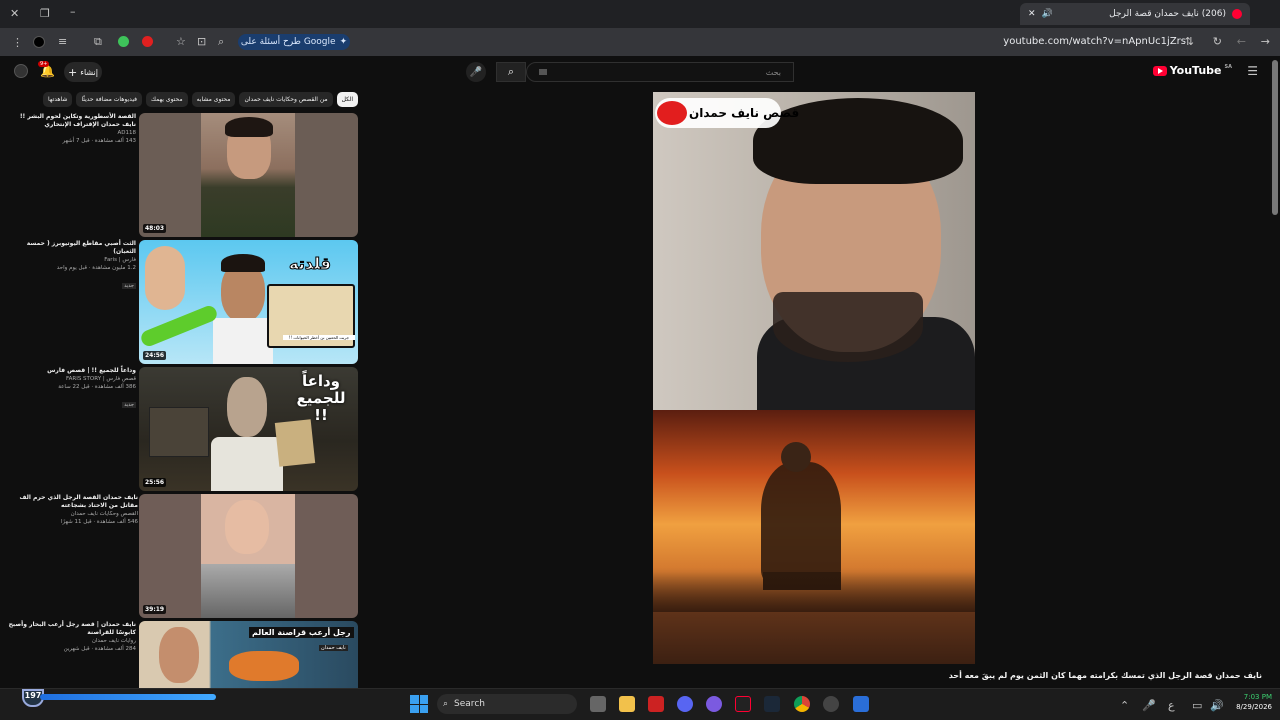 The height and width of the screenshot is (720, 1280). What do you see at coordinates (248, 429) in the screenshot?
I see `video-thumbnail: وداعاً للجميع !! 25:56` at bounding box center [248, 429].